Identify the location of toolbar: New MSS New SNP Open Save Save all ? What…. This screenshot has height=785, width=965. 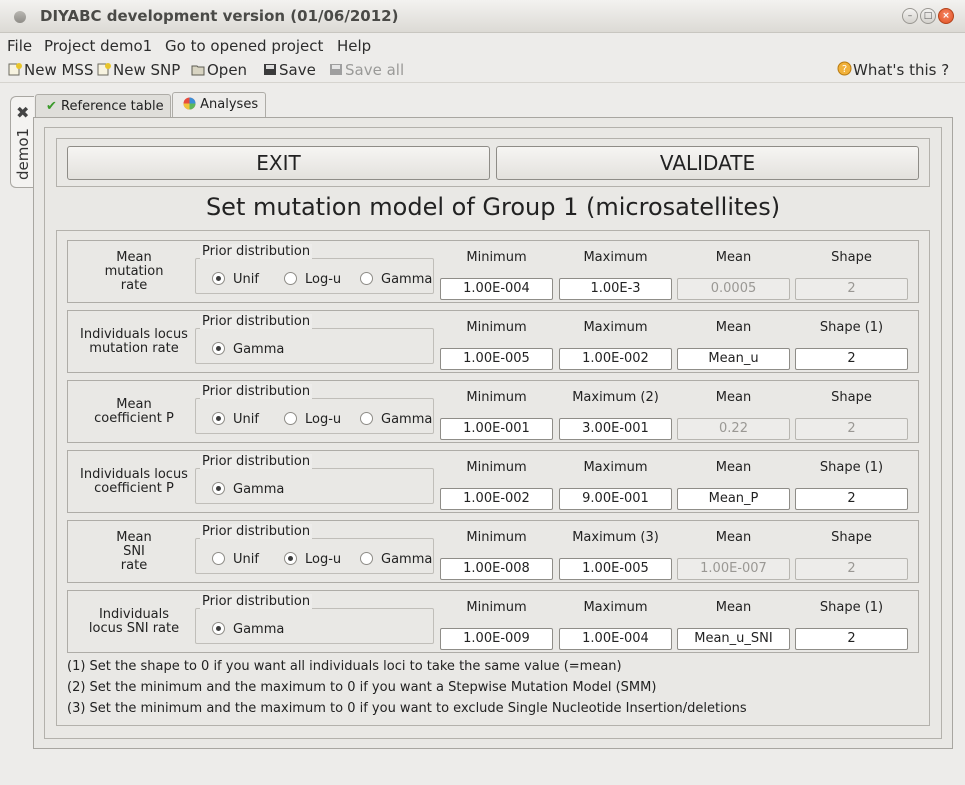
(482, 70).